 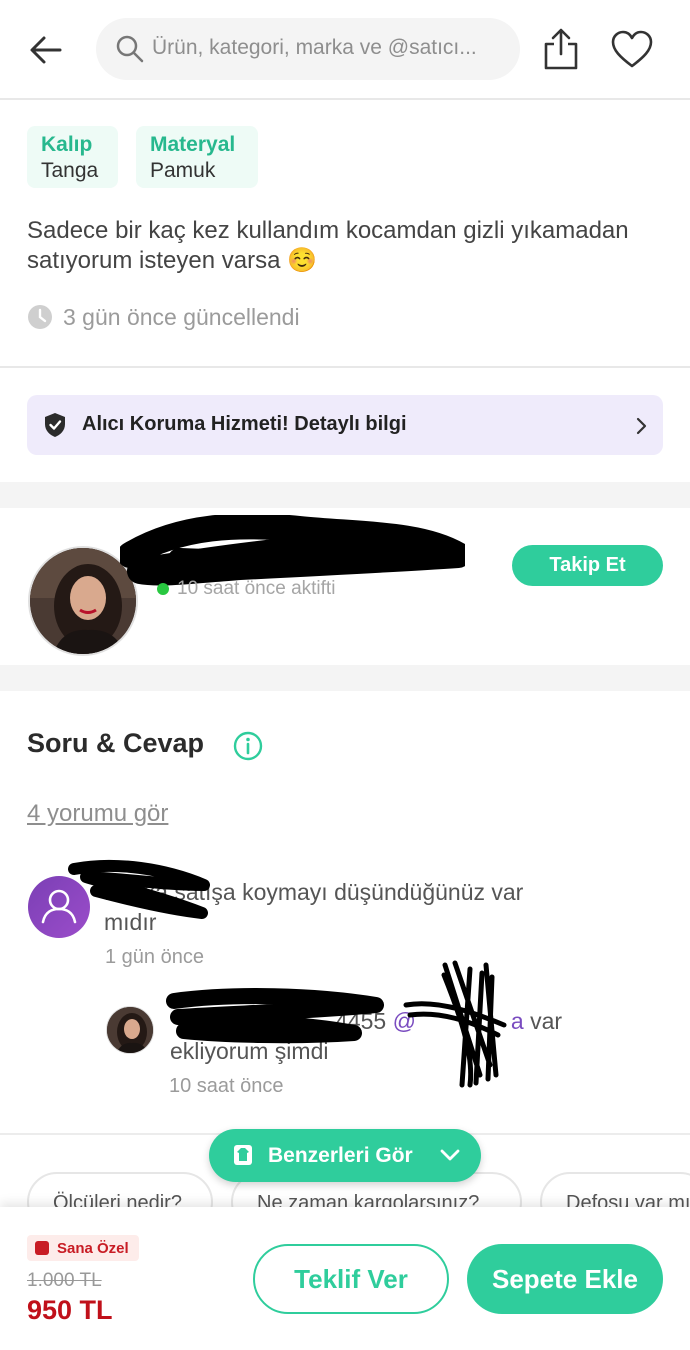 I want to click on special-offer-badge: Sana Özel, so click(x=83, y=1248).